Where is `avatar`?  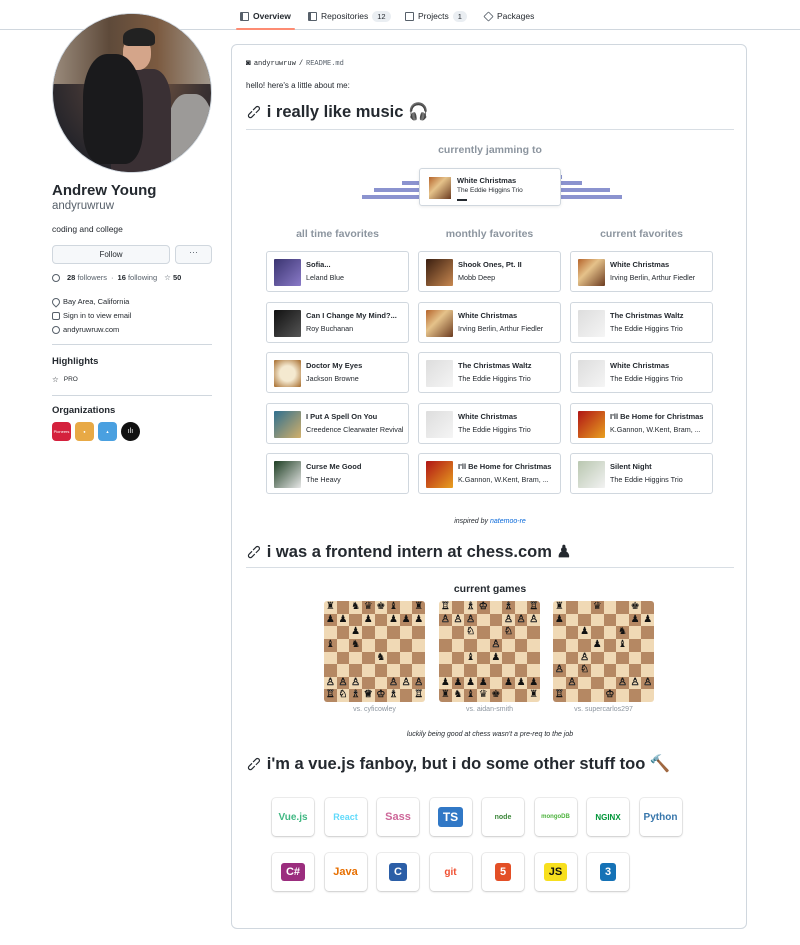
avatar is located at coordinates (132, 93).